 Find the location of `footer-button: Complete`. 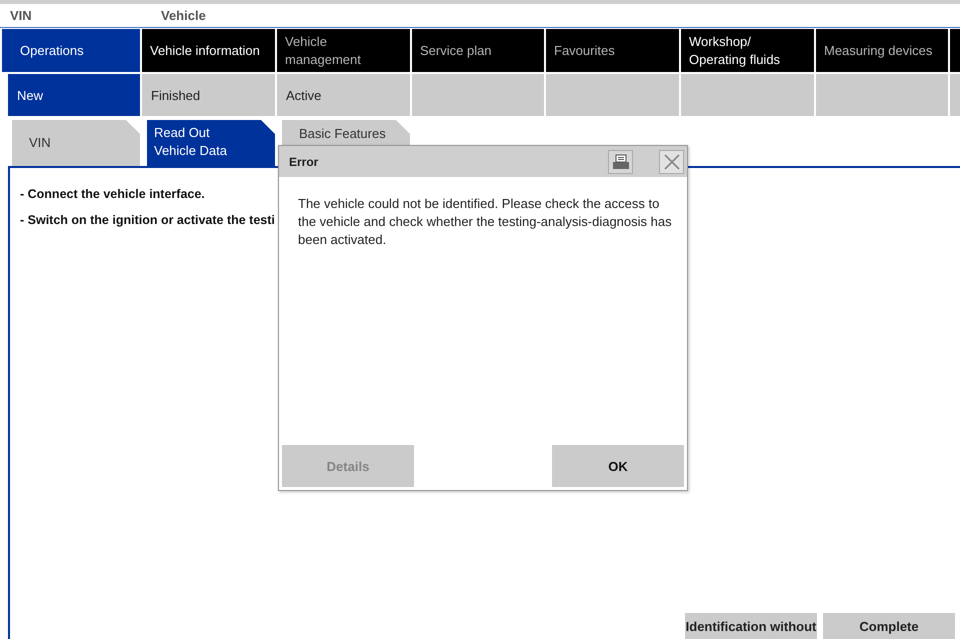

footer-button: Complete is located at coordinates (889, 626).